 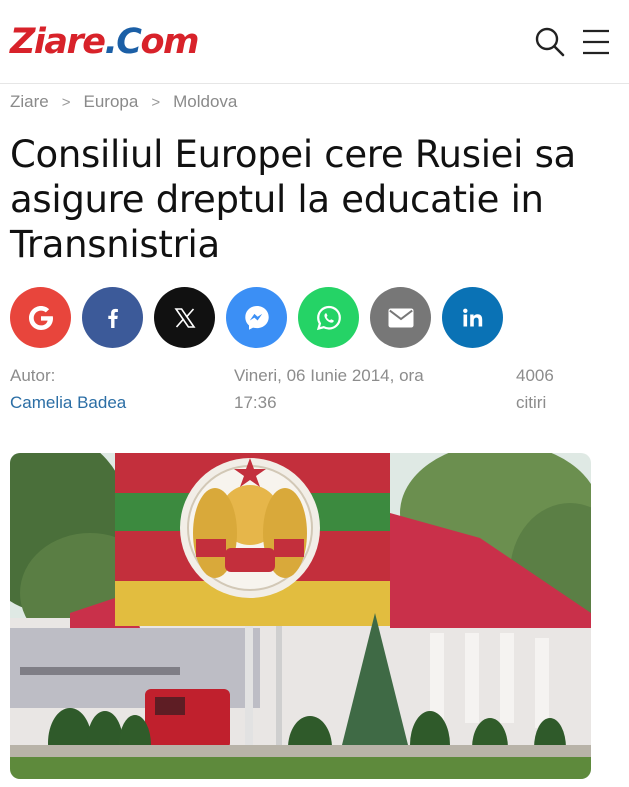 I want to click on share-google-button, so click(x=40, y=317).